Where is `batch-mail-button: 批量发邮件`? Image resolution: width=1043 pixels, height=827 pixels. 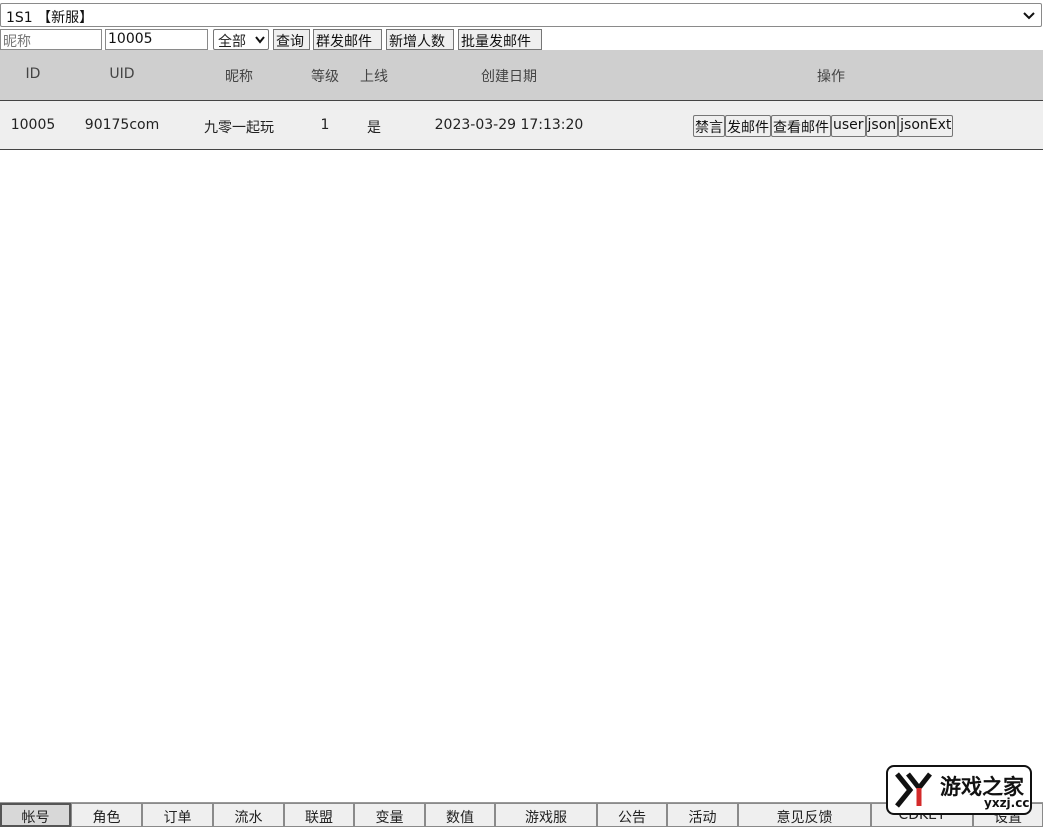
batch-mail-button: 批量发邮件 is located at coordinates (500, 39).